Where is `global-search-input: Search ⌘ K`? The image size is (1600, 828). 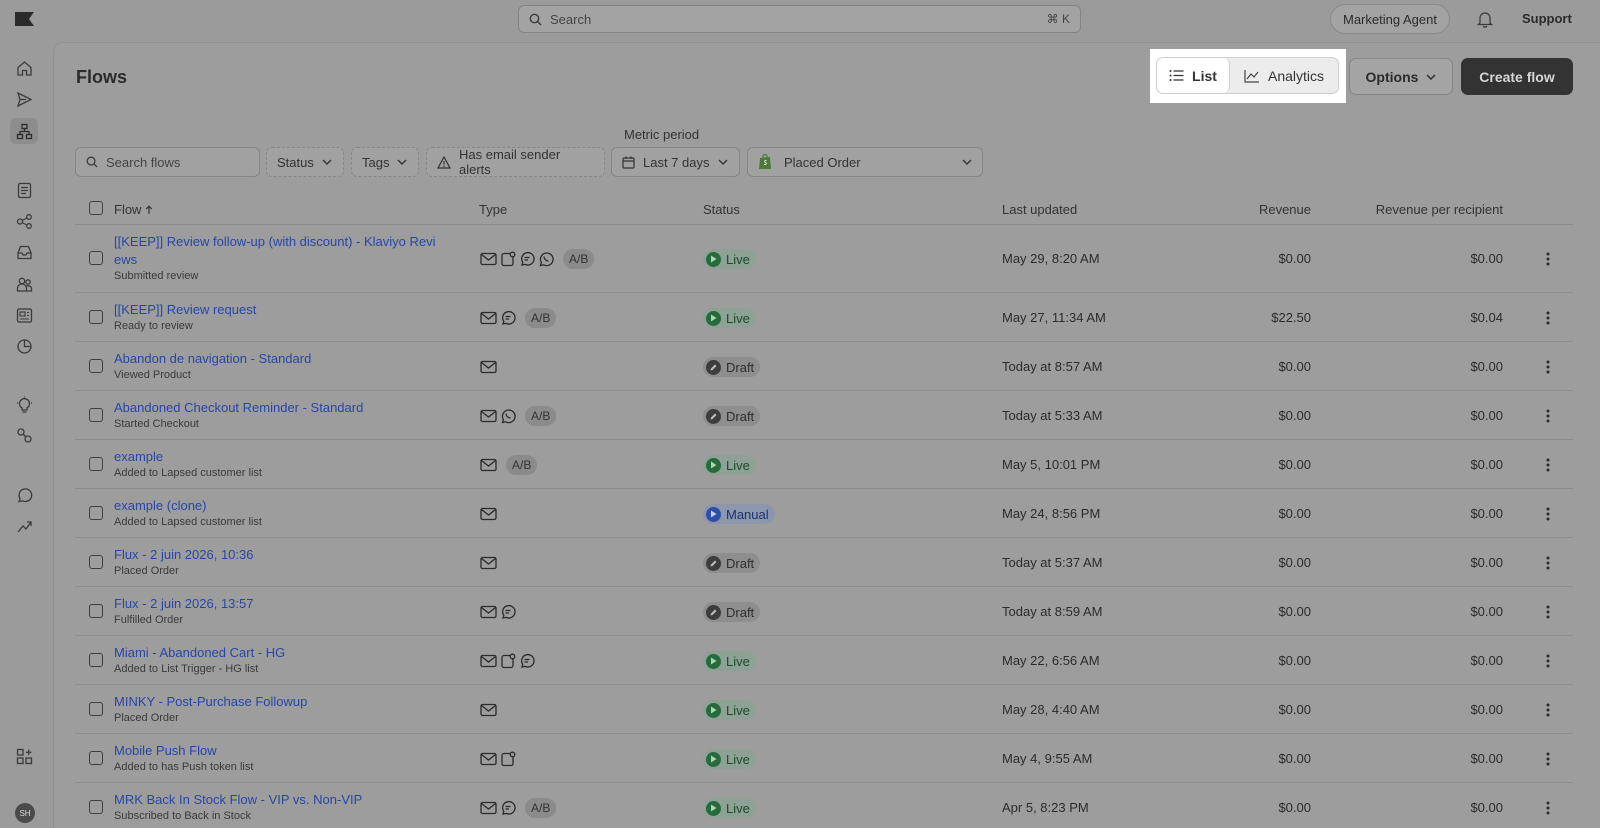
global-search-input: Search ⌘ K is located at coordinates (799, 19).